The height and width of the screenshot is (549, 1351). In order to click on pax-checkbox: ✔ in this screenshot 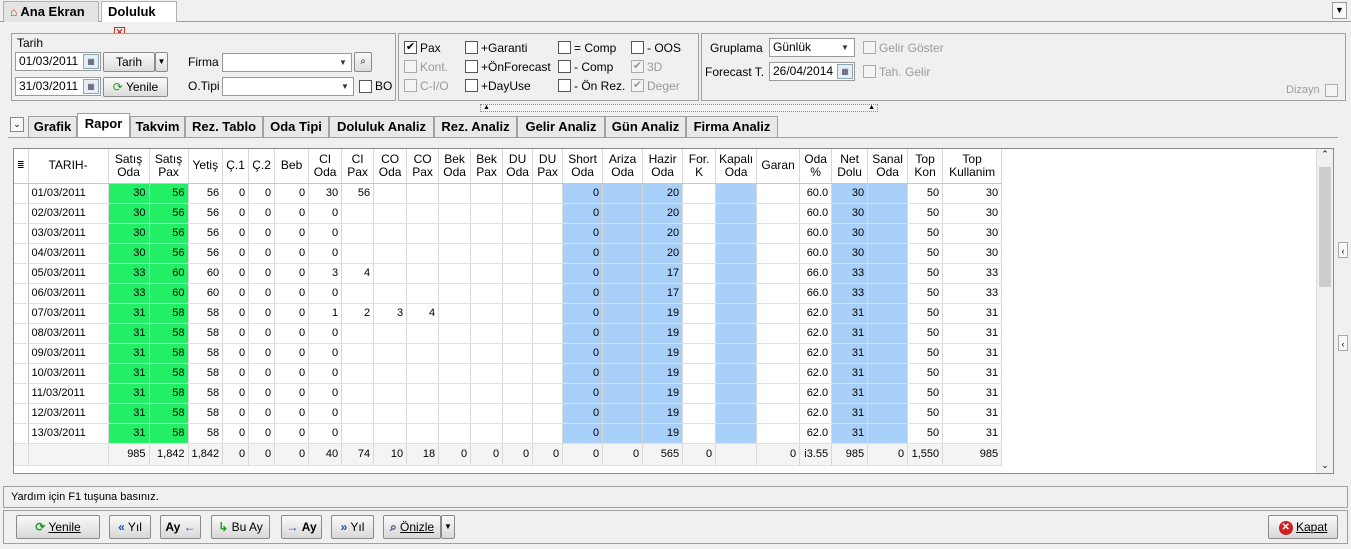, I will do `click(410, 47)`.